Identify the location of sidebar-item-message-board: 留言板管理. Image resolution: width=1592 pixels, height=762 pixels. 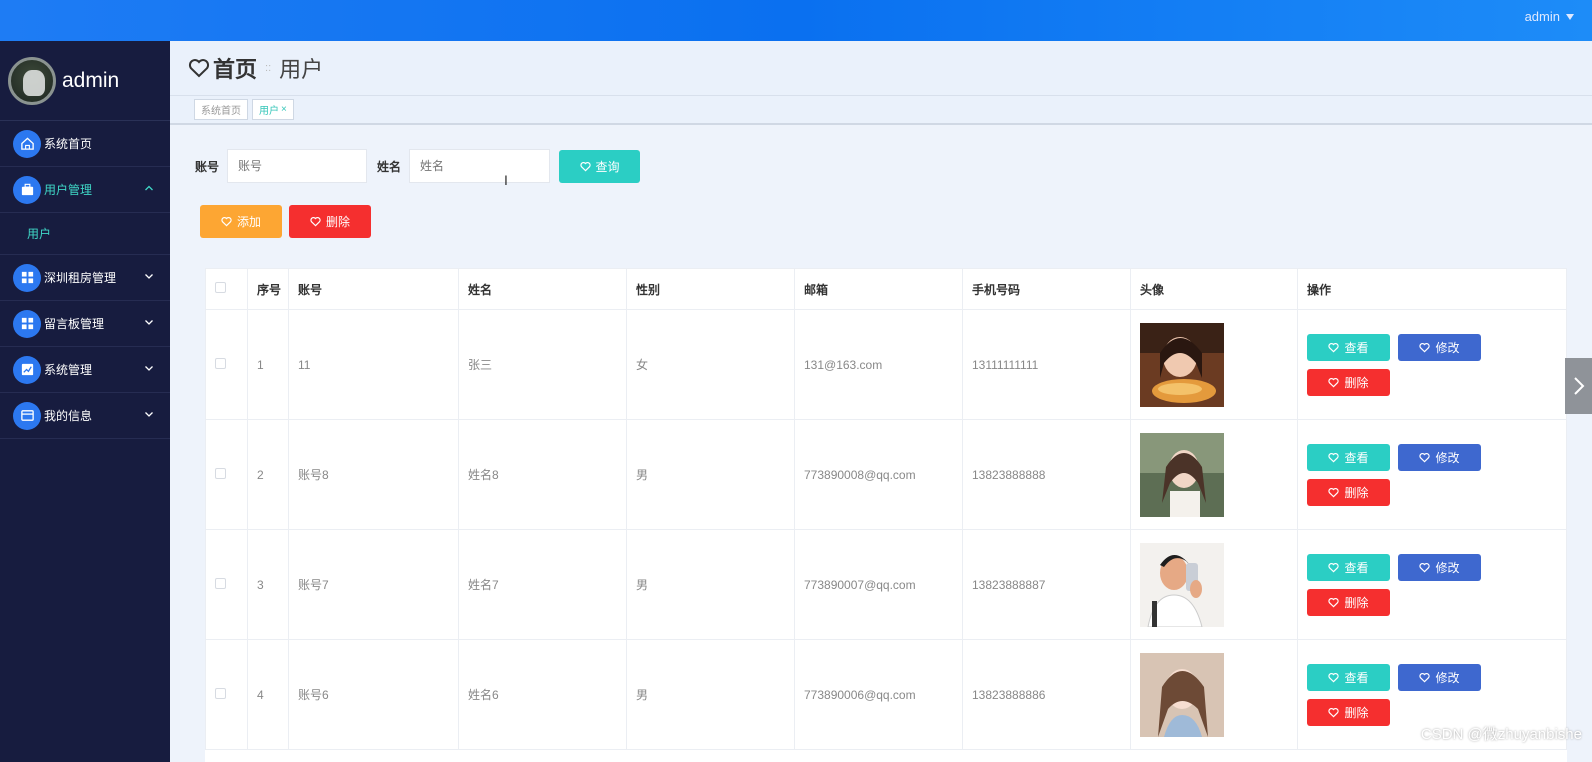
(85, 324).